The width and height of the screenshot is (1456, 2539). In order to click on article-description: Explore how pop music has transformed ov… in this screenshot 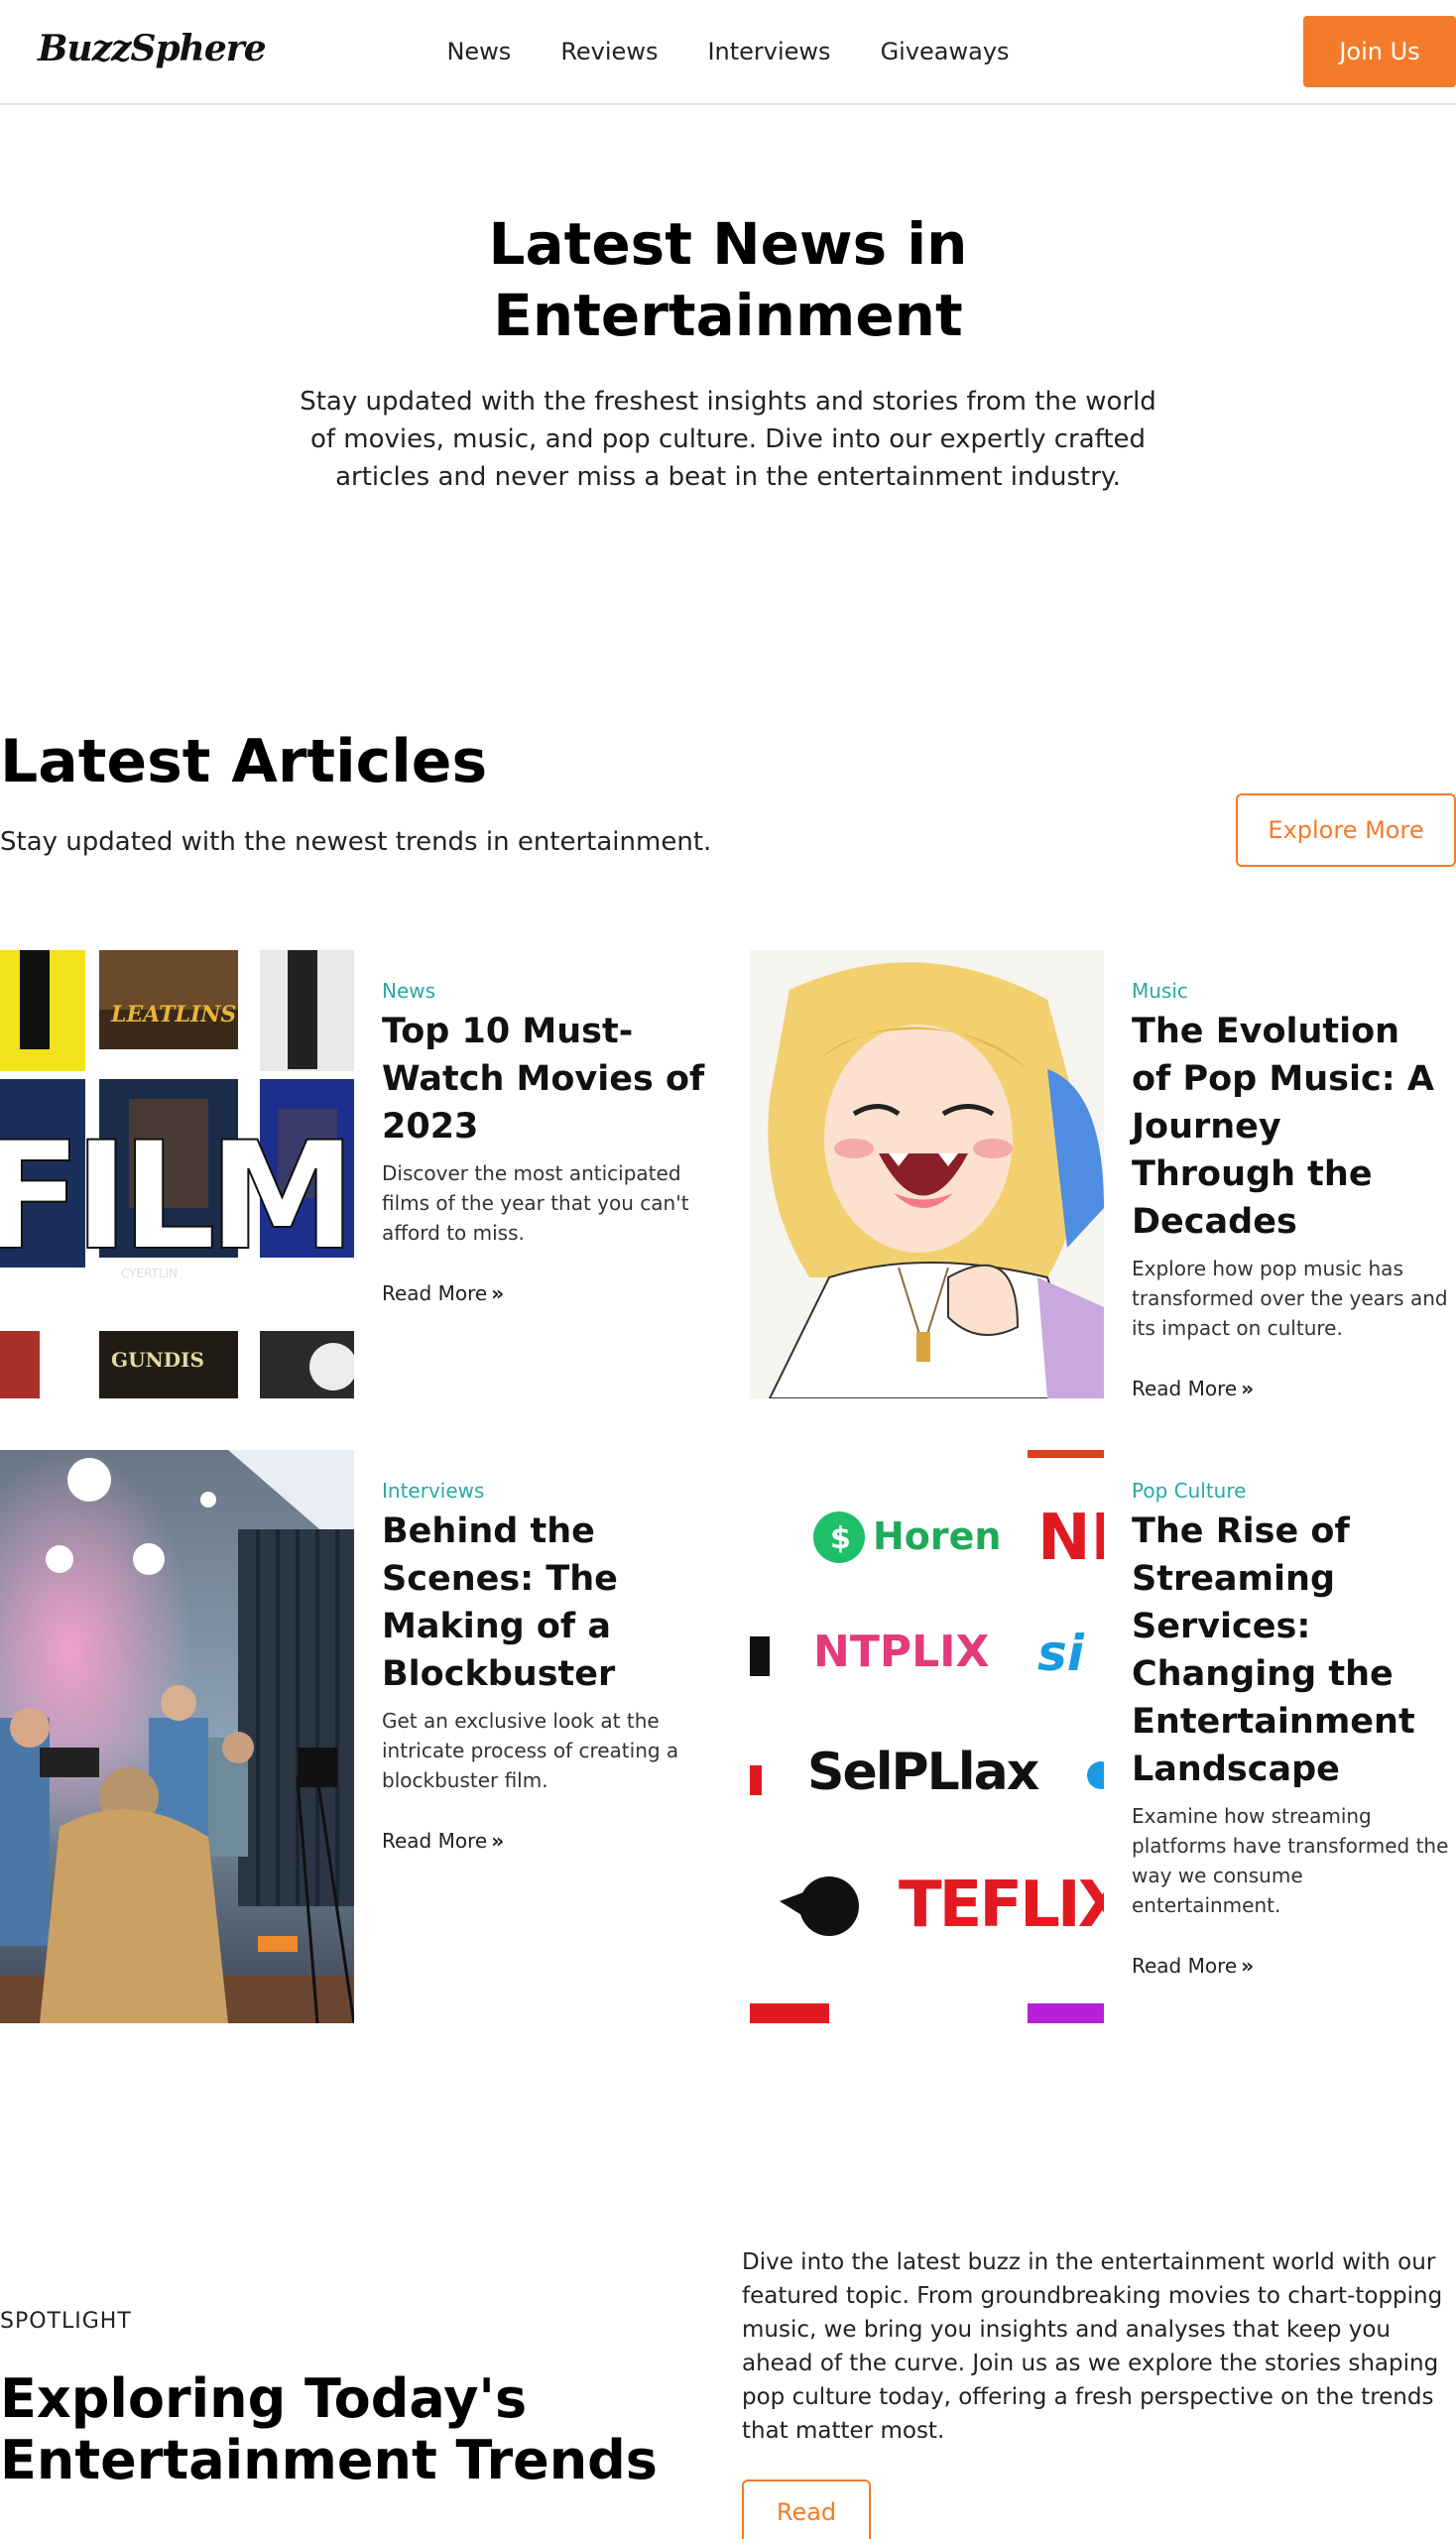, I will do `click(1290, 1298)`.